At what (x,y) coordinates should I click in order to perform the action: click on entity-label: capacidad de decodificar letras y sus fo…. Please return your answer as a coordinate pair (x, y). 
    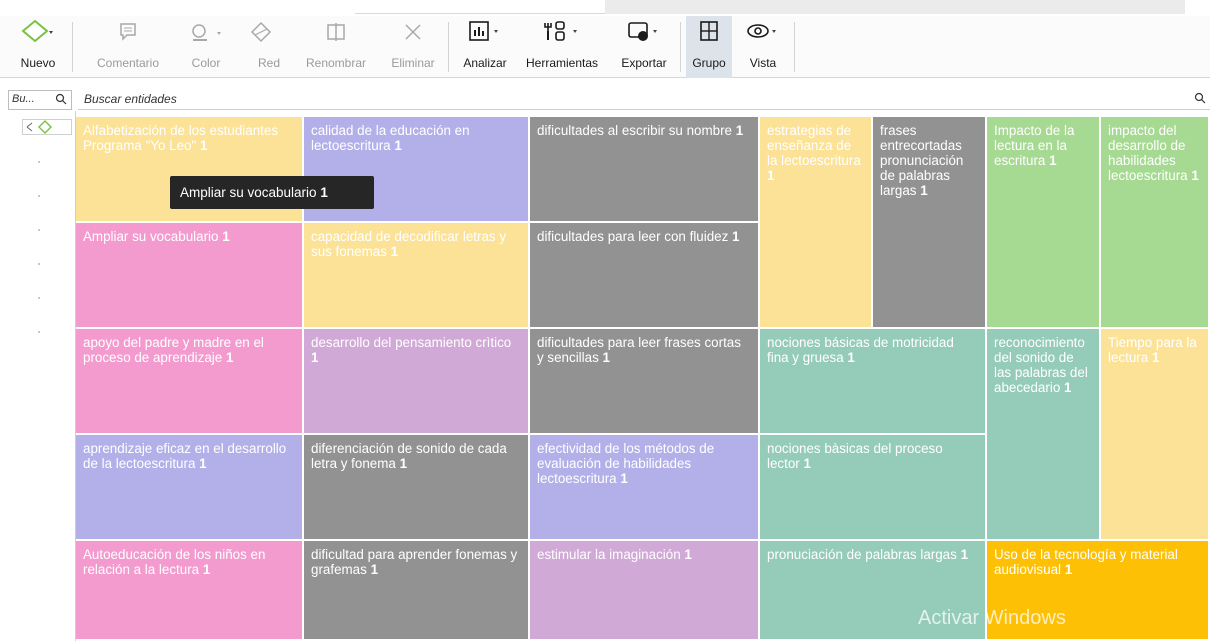
    Looking at the image, I should click on (409, 244).